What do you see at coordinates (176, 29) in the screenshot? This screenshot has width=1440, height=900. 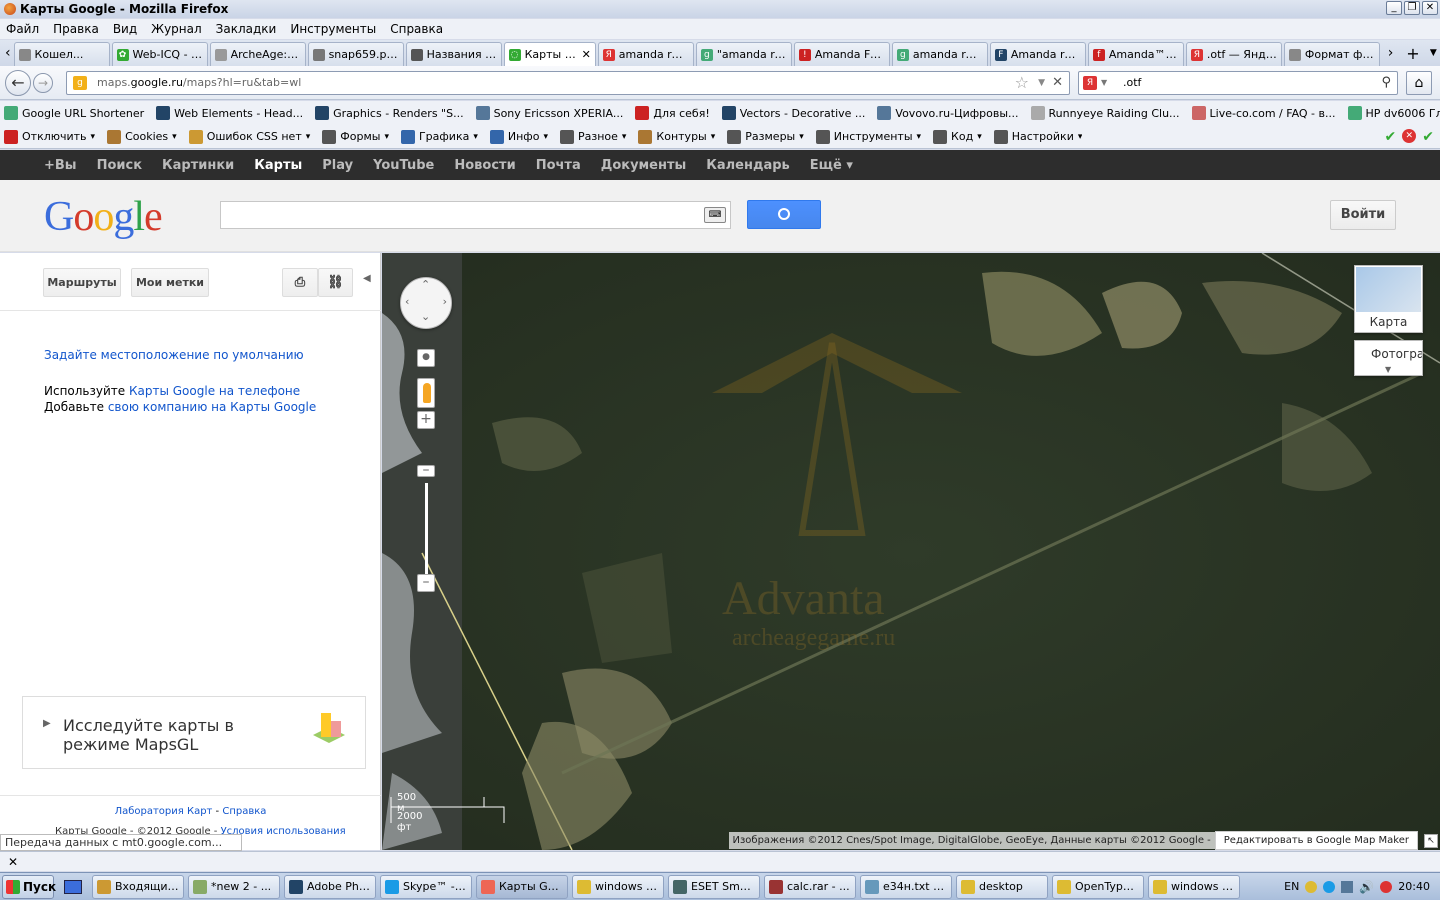 I see `menu-history: Журнал` at bounding box center [176, 29].